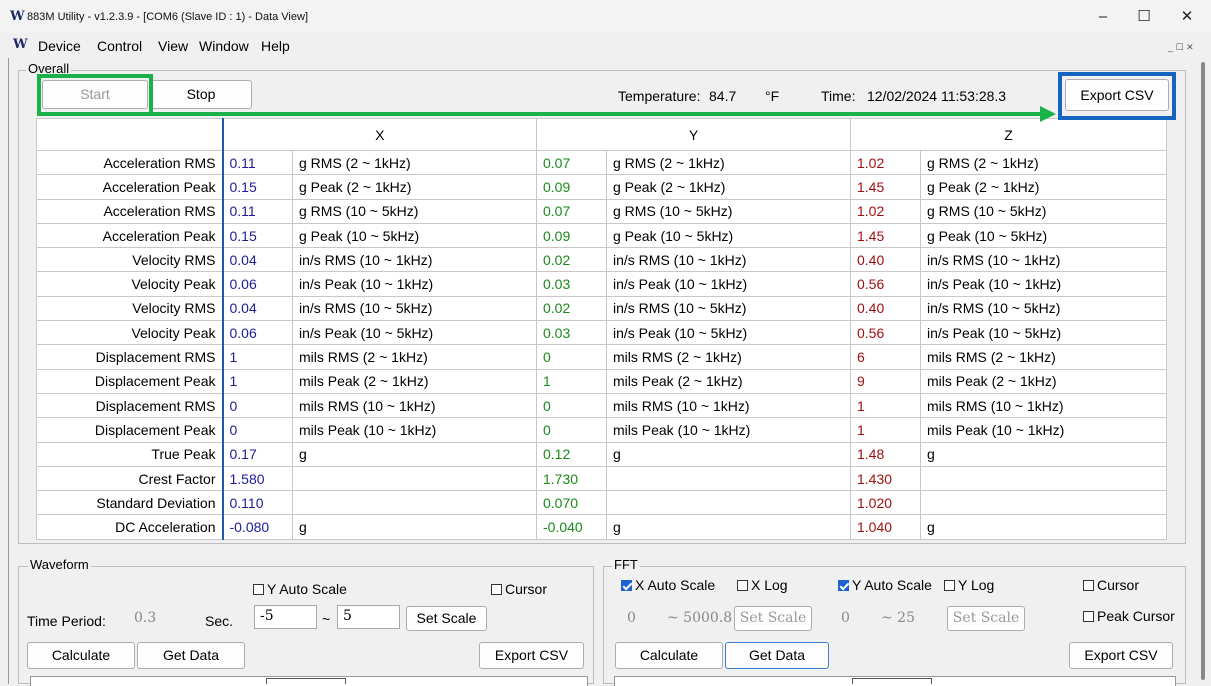 The width and height of the screenshot is (1211, 686). Describe the element at coordinates (1043, 211) in the screenshot. I see `z-unit: g RMS (10 ~ 5kHz)` at that location.